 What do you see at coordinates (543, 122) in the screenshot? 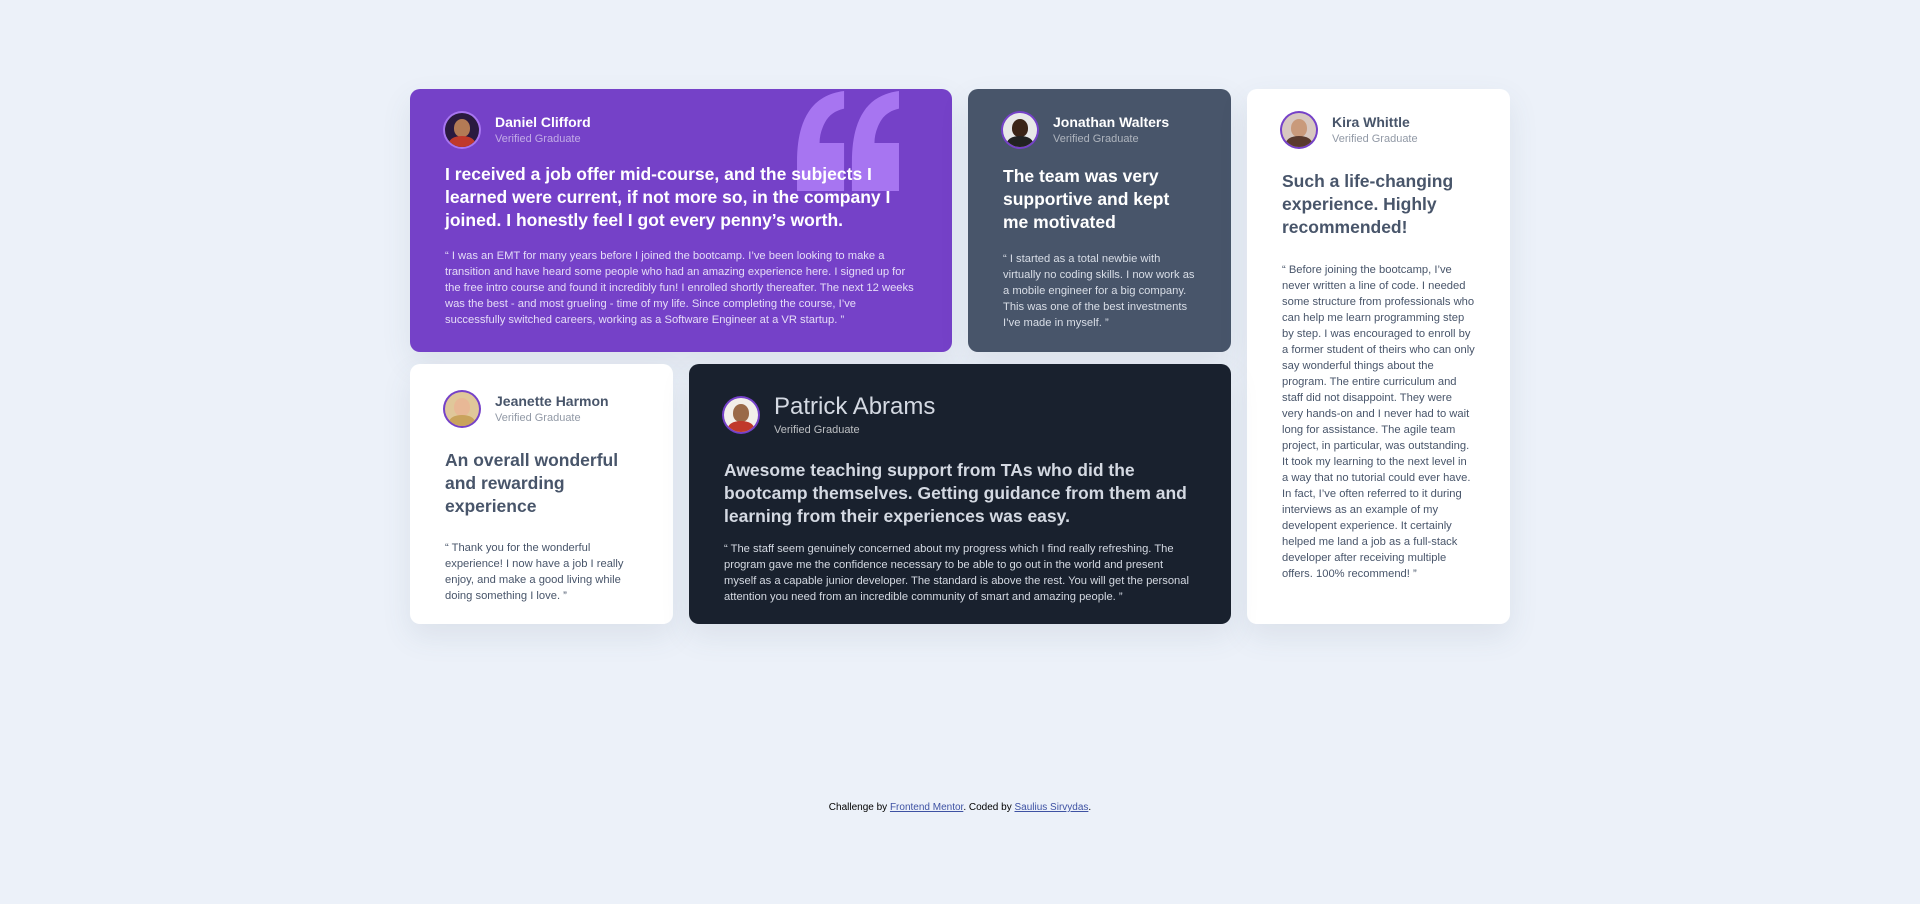
I see `person-name: Daniel Clifford` at bounding box center [543, 122].